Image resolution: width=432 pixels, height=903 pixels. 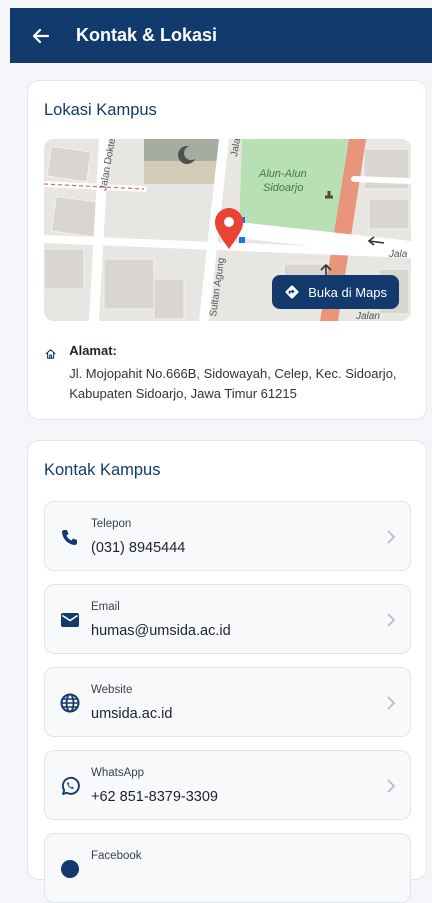 What do you see at coordinates (116, 856) in the screenshot?
I see `contact-label: Facebook` at bounding box center [116, 856].